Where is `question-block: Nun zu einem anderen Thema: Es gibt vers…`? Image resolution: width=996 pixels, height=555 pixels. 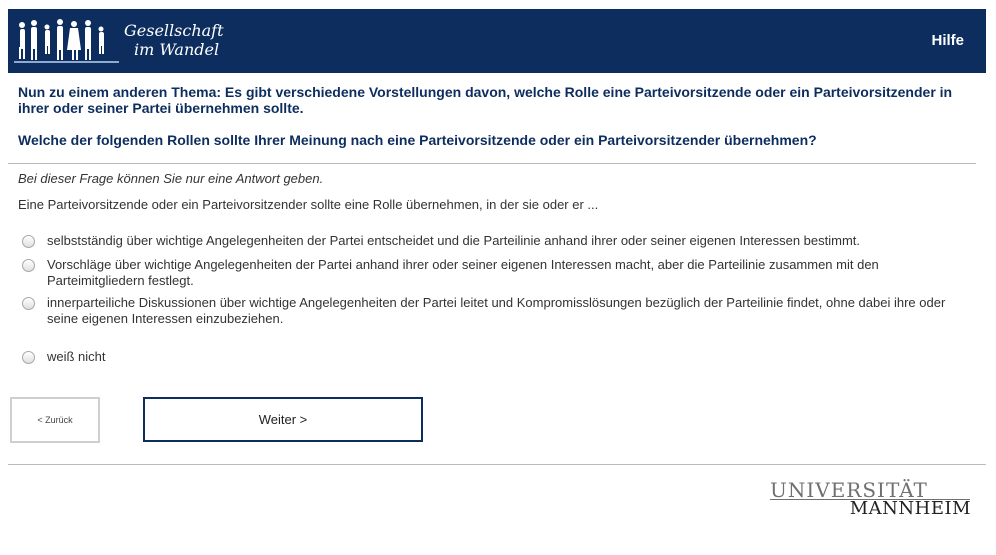
question-block: Nun zu einem anderen Thema: Es gibt vers… is located at coordinates (499, 116).